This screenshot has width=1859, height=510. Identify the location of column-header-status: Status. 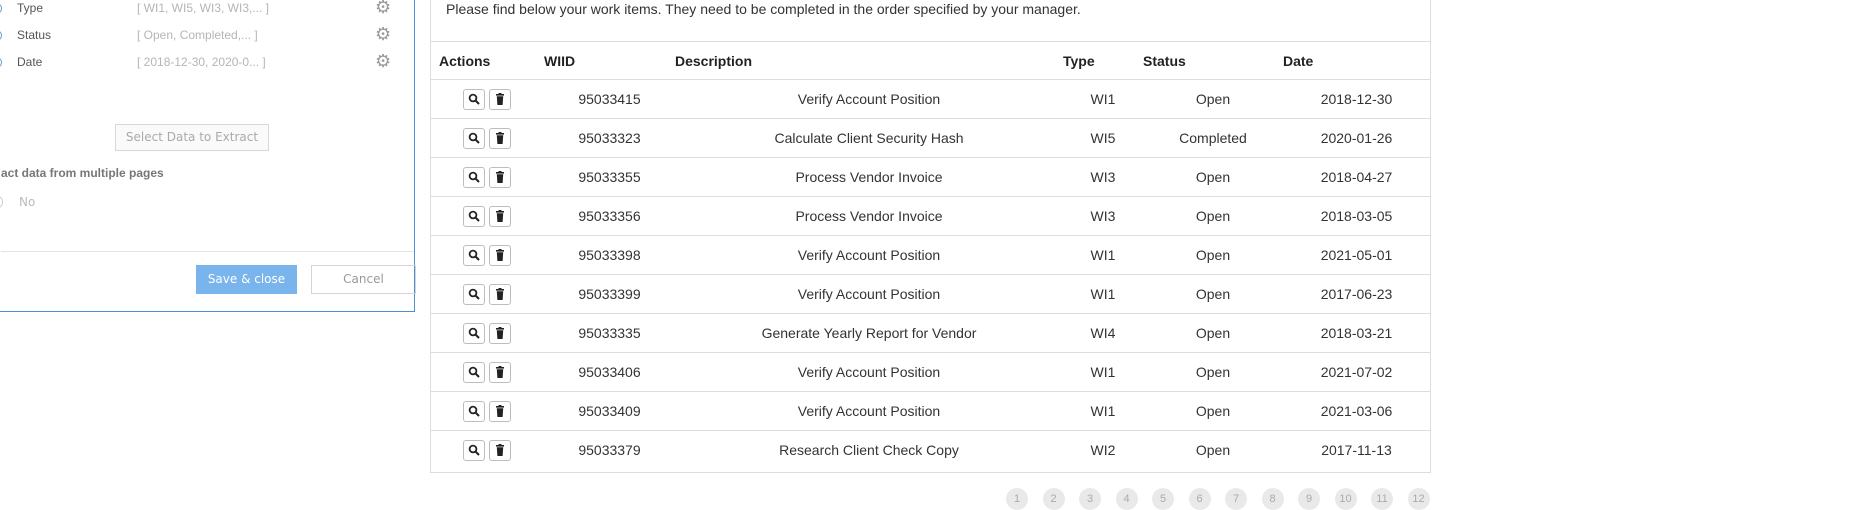
(1213, 60).